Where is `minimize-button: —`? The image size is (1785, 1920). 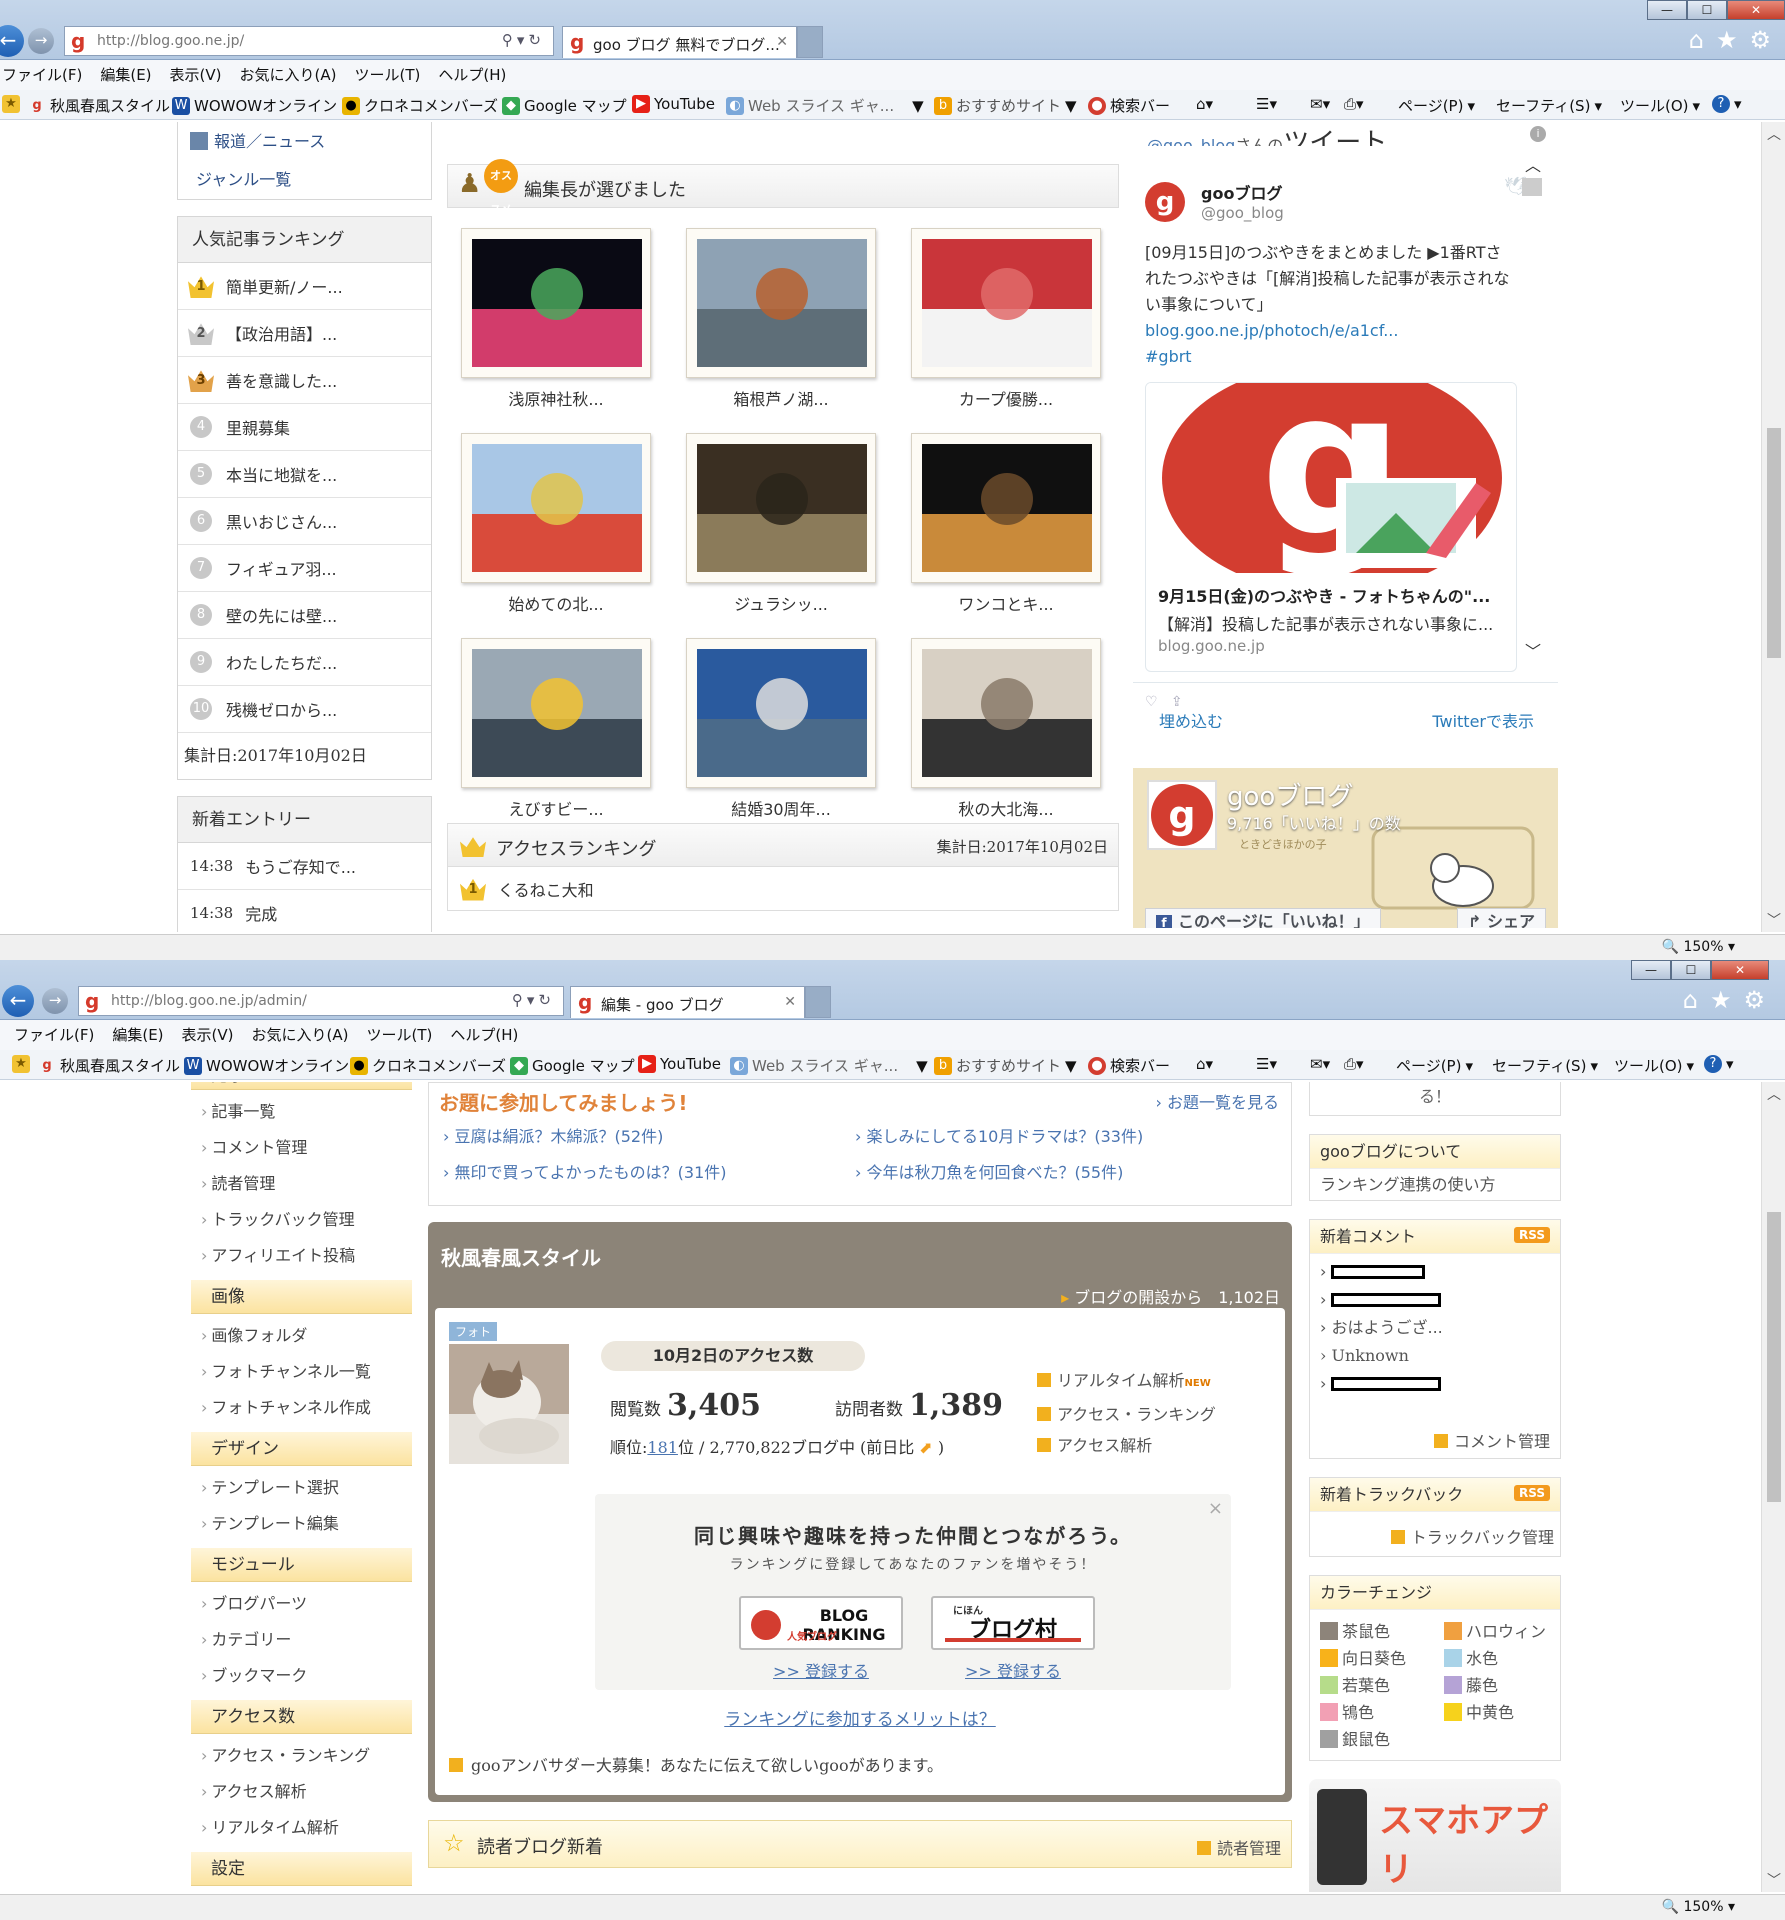 minimize-button: — is located at coordinates (1651, 970).